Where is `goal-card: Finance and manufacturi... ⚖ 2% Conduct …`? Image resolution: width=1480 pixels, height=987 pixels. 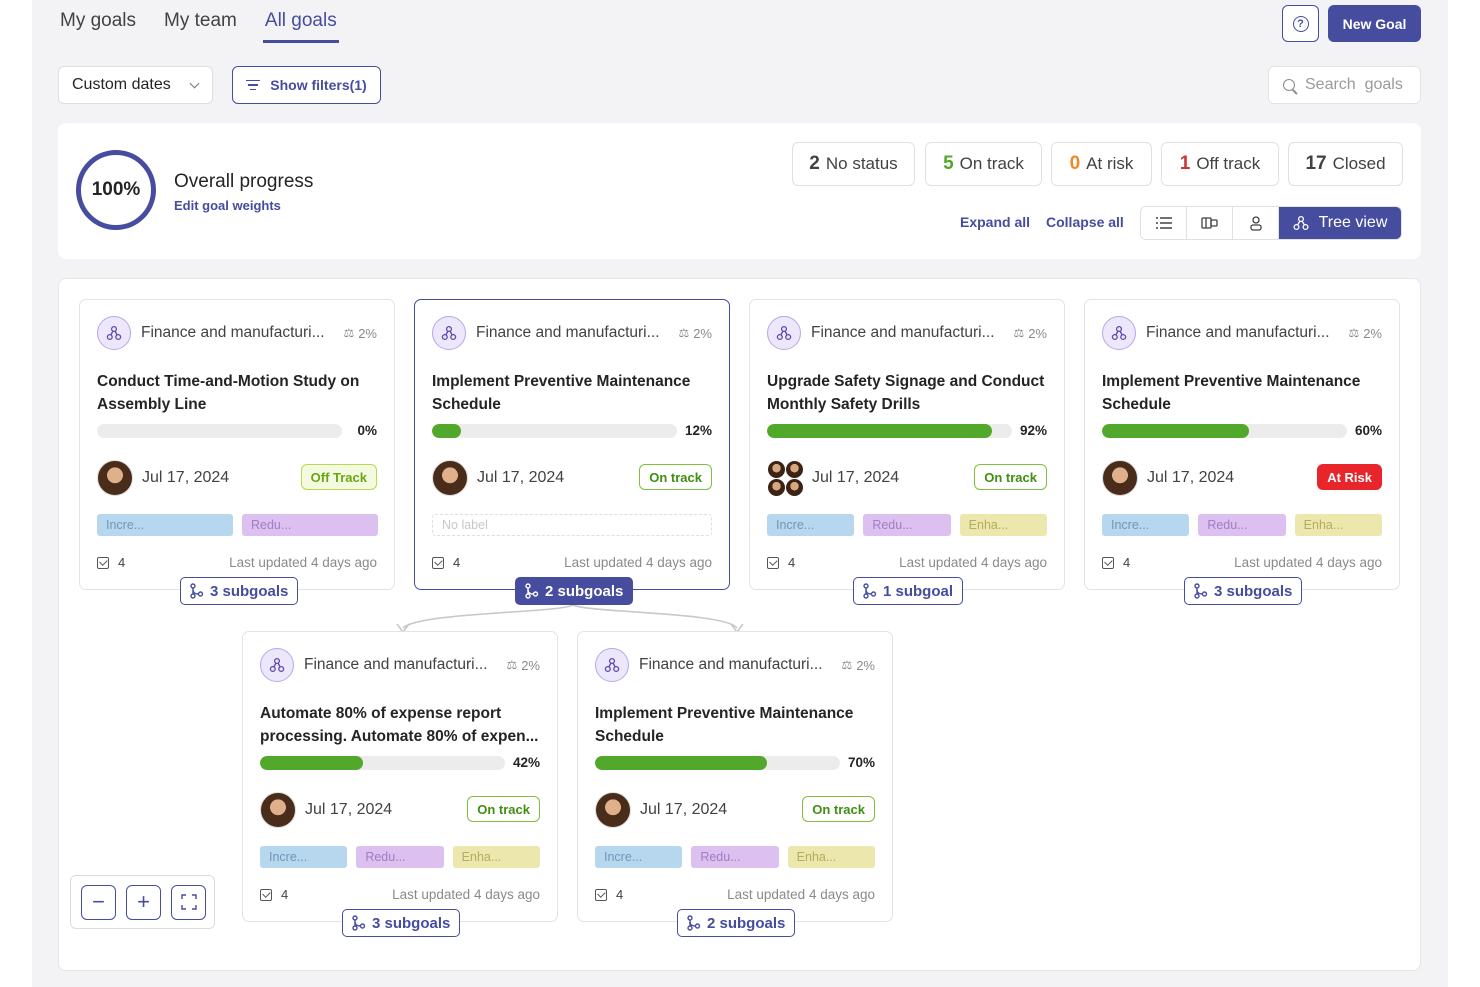
goal-card: Finance and manufacturi... ⚖ 2% Conduct … is located at coordinates (237, 444).